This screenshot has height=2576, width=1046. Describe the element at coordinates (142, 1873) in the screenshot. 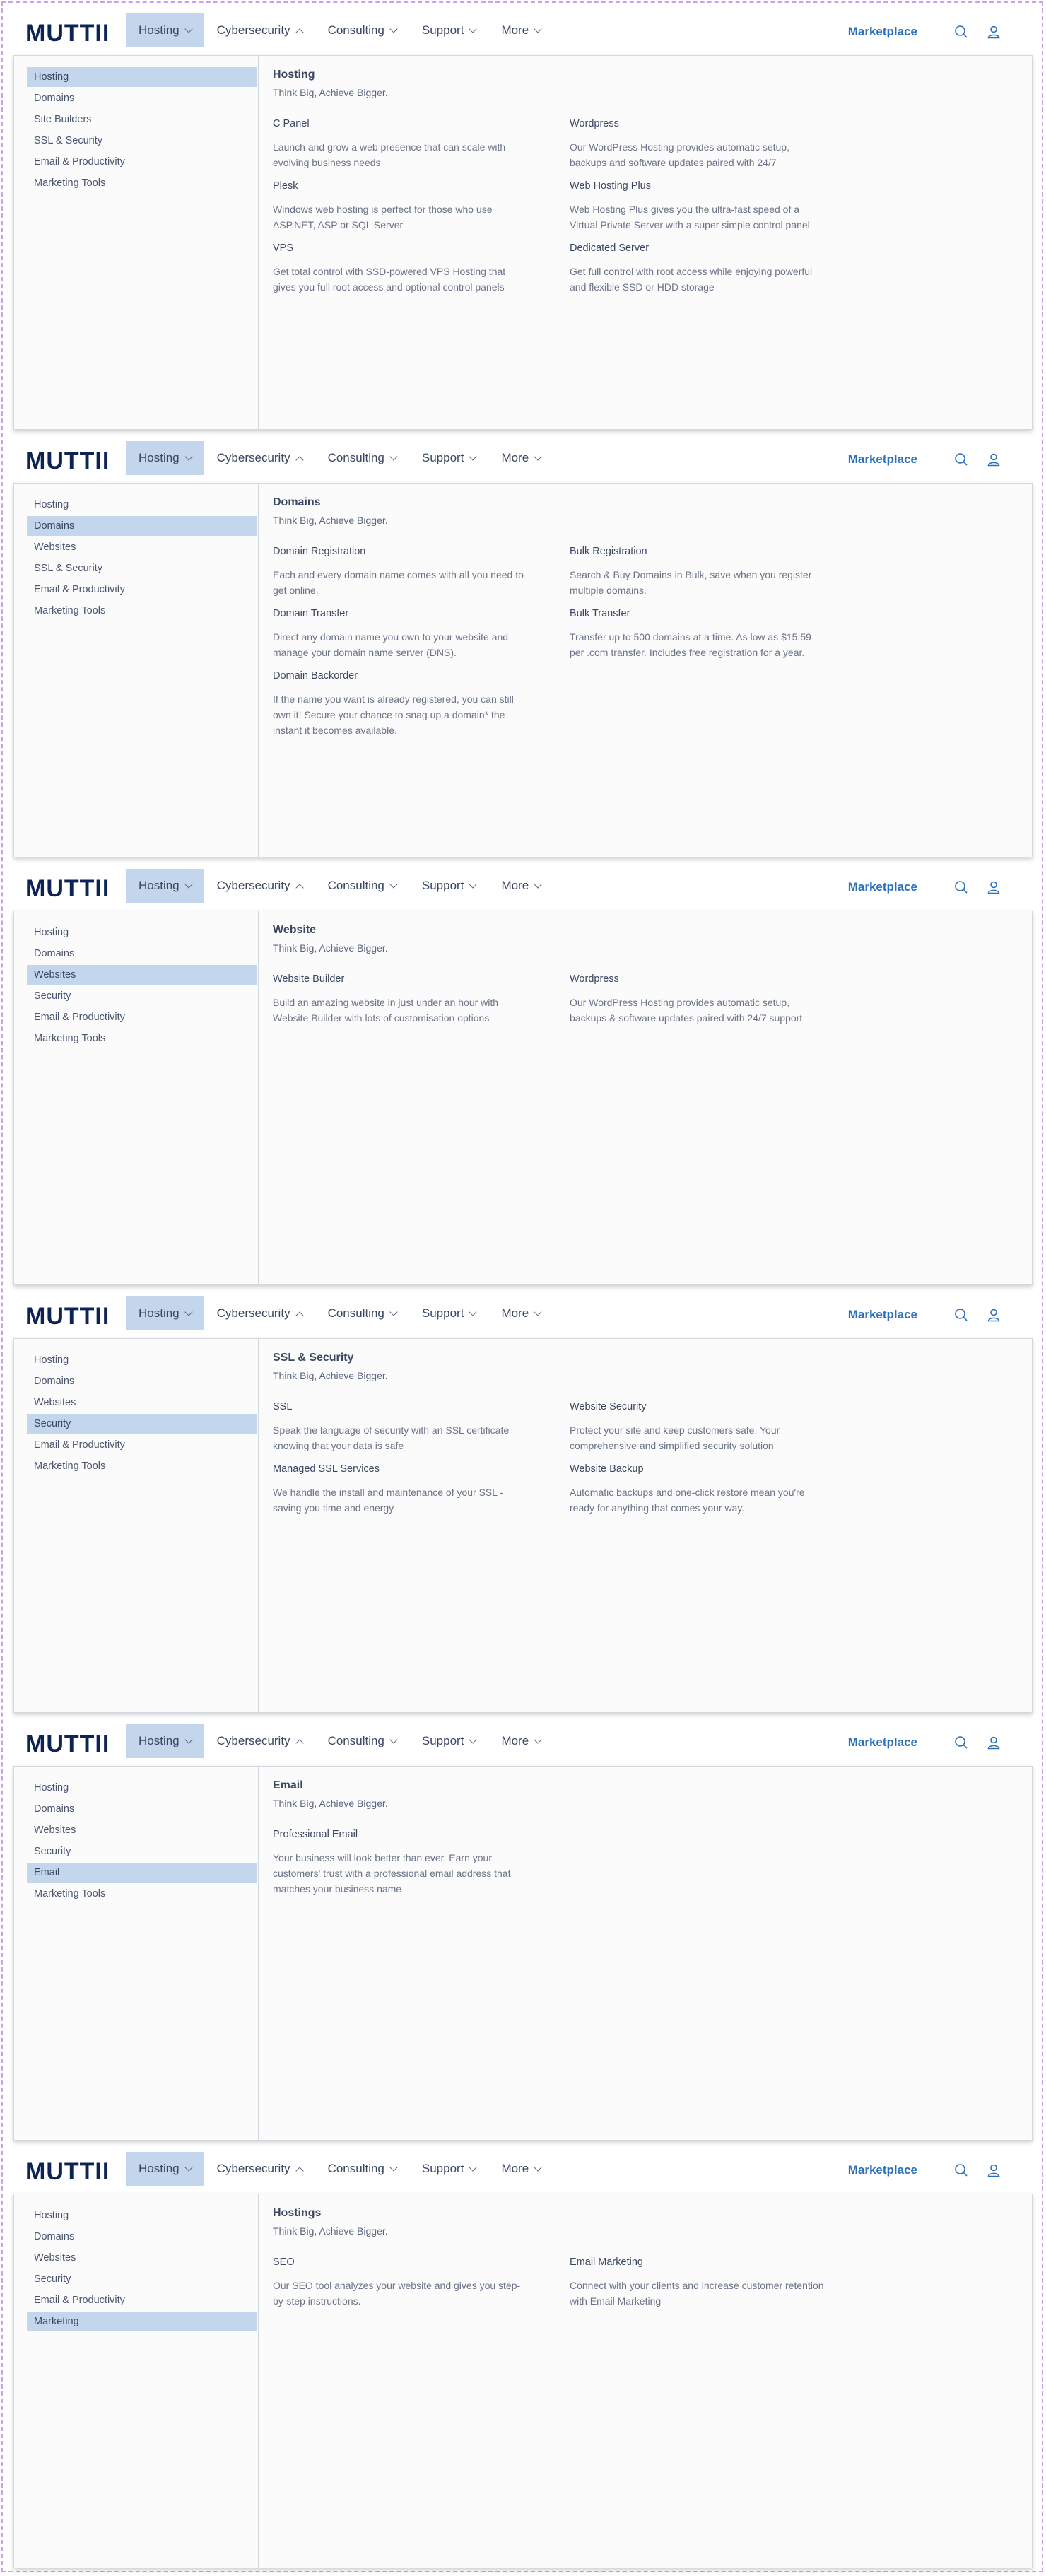

I see `sidebar-item-email: Email` at that location.